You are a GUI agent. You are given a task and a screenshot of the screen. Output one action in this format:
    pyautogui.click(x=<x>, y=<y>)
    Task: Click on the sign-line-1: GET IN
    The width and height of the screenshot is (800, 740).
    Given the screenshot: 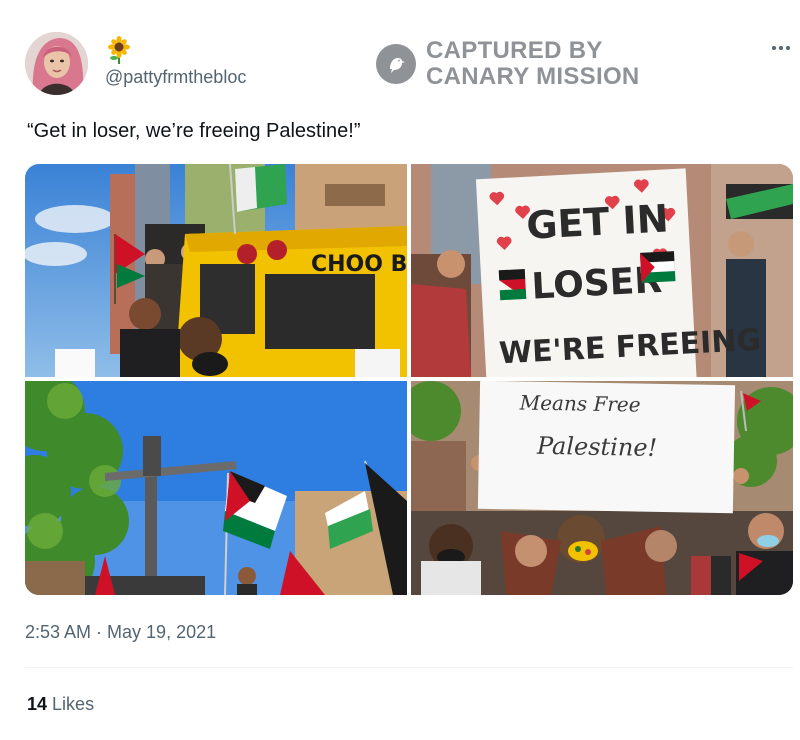 What is the action you would take?
    pyautogui.click(x=597, y=221)
    